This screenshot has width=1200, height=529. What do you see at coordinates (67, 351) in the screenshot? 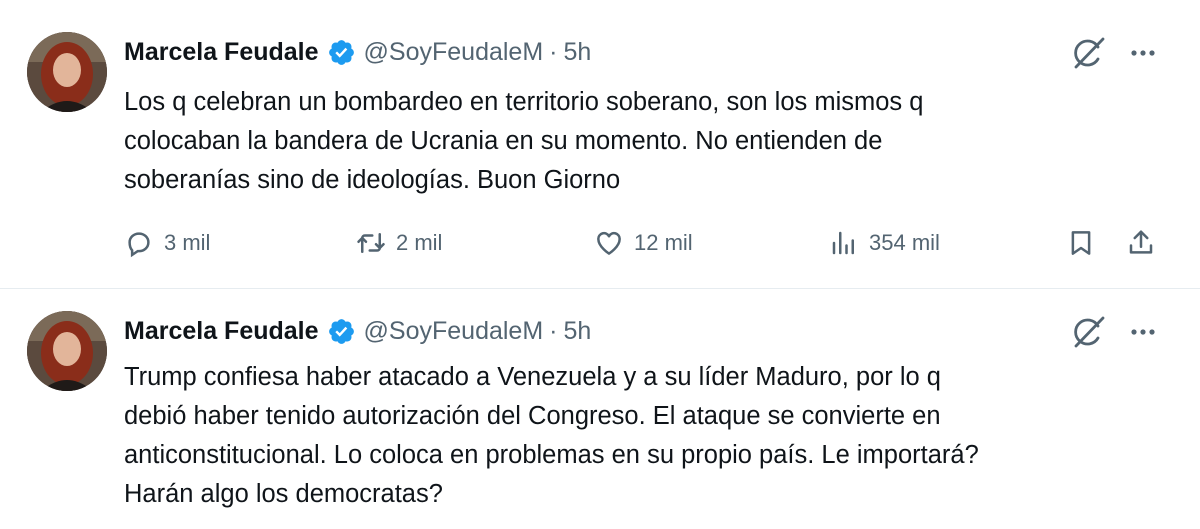
I see `avatar` at bounding box center [67, 351].